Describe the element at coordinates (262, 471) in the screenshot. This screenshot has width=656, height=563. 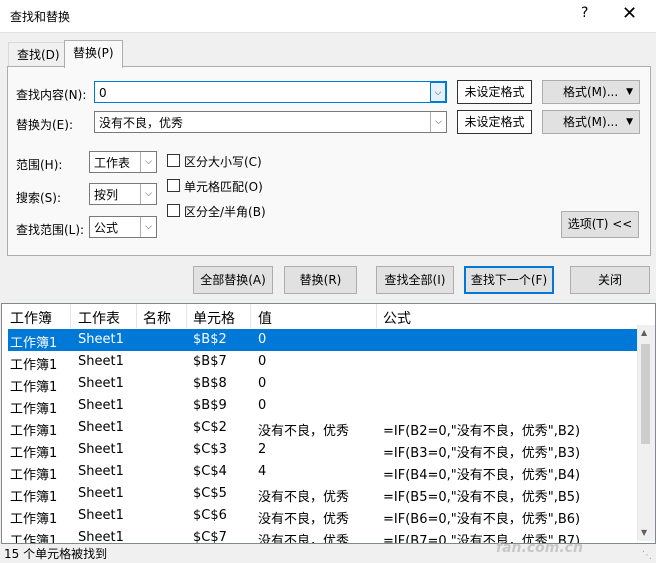
I see `cell-value: 4` at that location.